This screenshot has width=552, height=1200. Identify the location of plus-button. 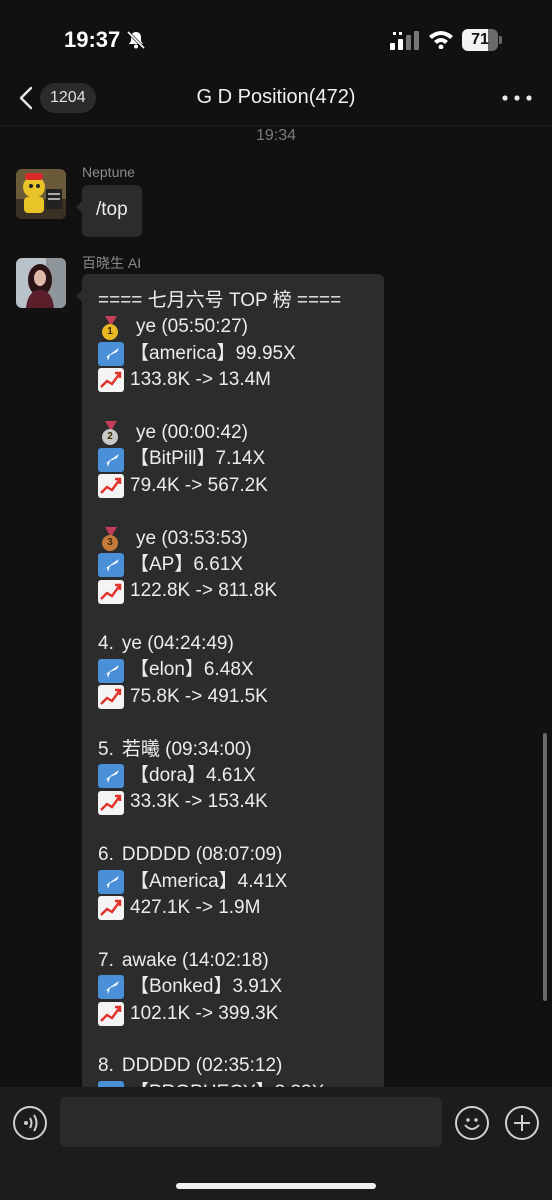
(522, 1123).